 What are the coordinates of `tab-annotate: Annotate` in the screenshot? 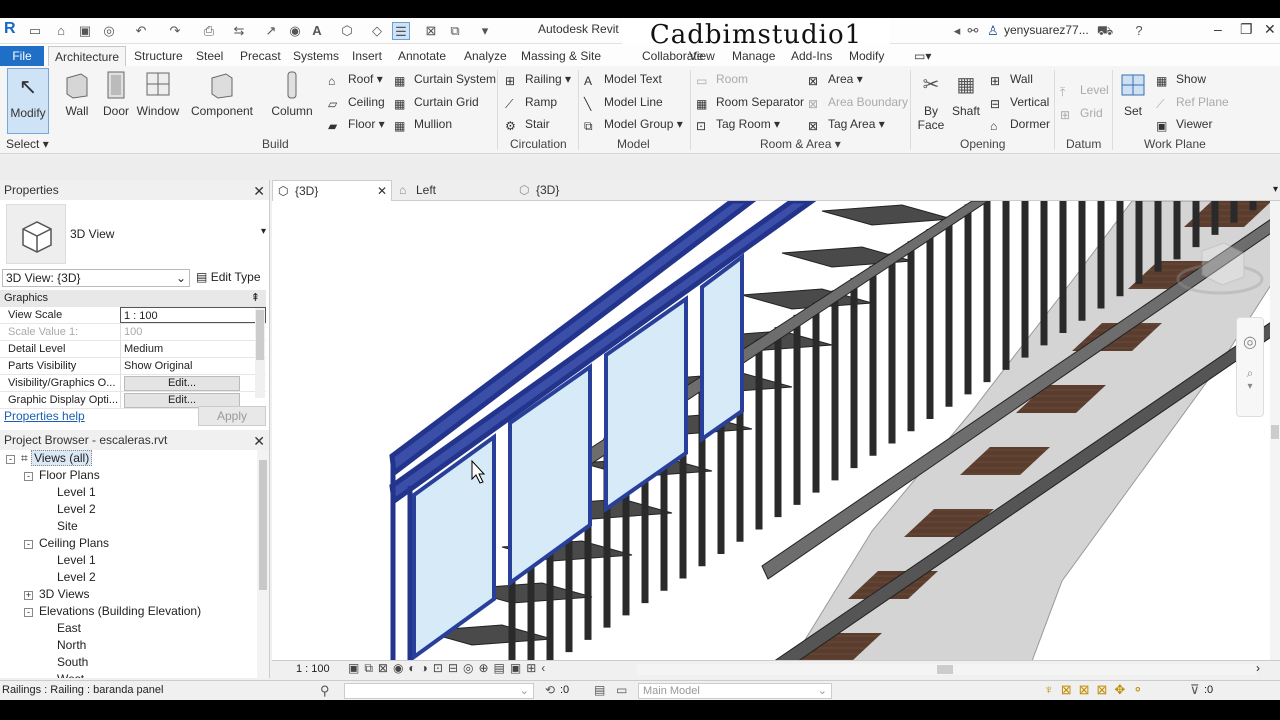 It's located at (422, 56).